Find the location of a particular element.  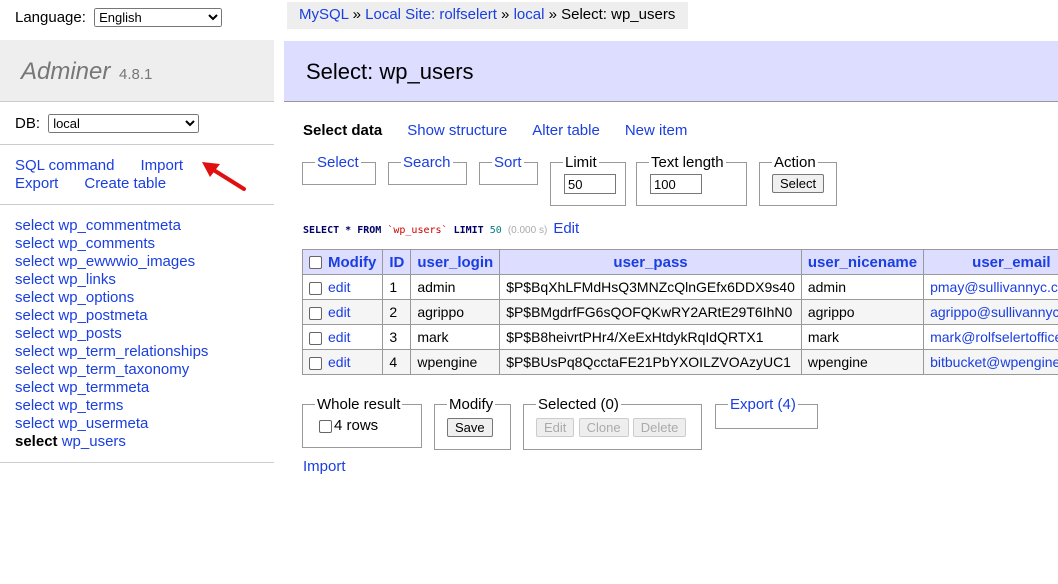

table-list-item: select wp_comments is located at coordinates (111, 244).